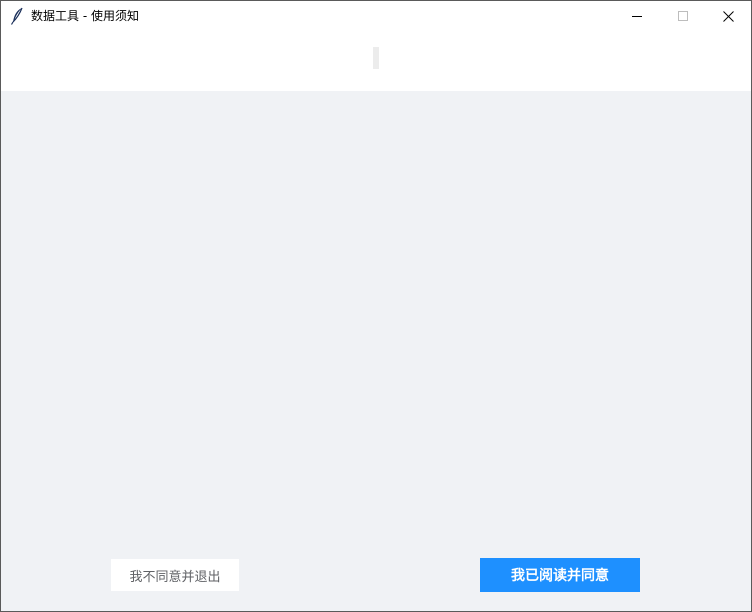 The height and width of the screenshot is (612, 752). Describe the element at coordinates (376, 16) in the screenshot. I see `title-bar: 数据工具 - 使用须知` at that location.